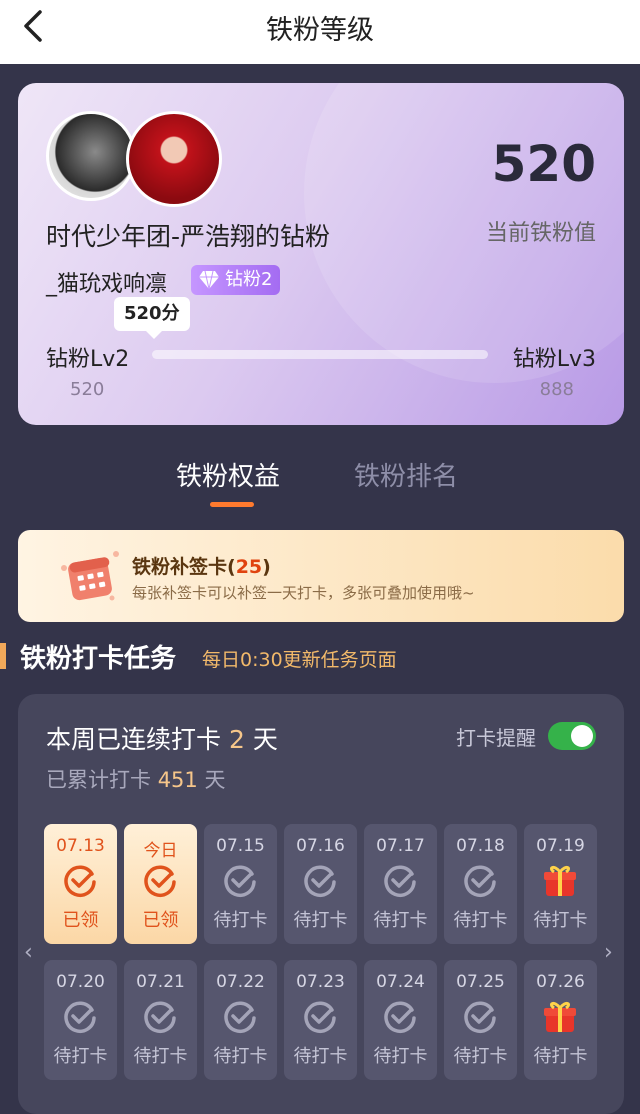 This screenshot has height=1114, width=640. Describe the element at coordinates (240, 982) in the screenshot. I see `day-date: 07.22` at that location.